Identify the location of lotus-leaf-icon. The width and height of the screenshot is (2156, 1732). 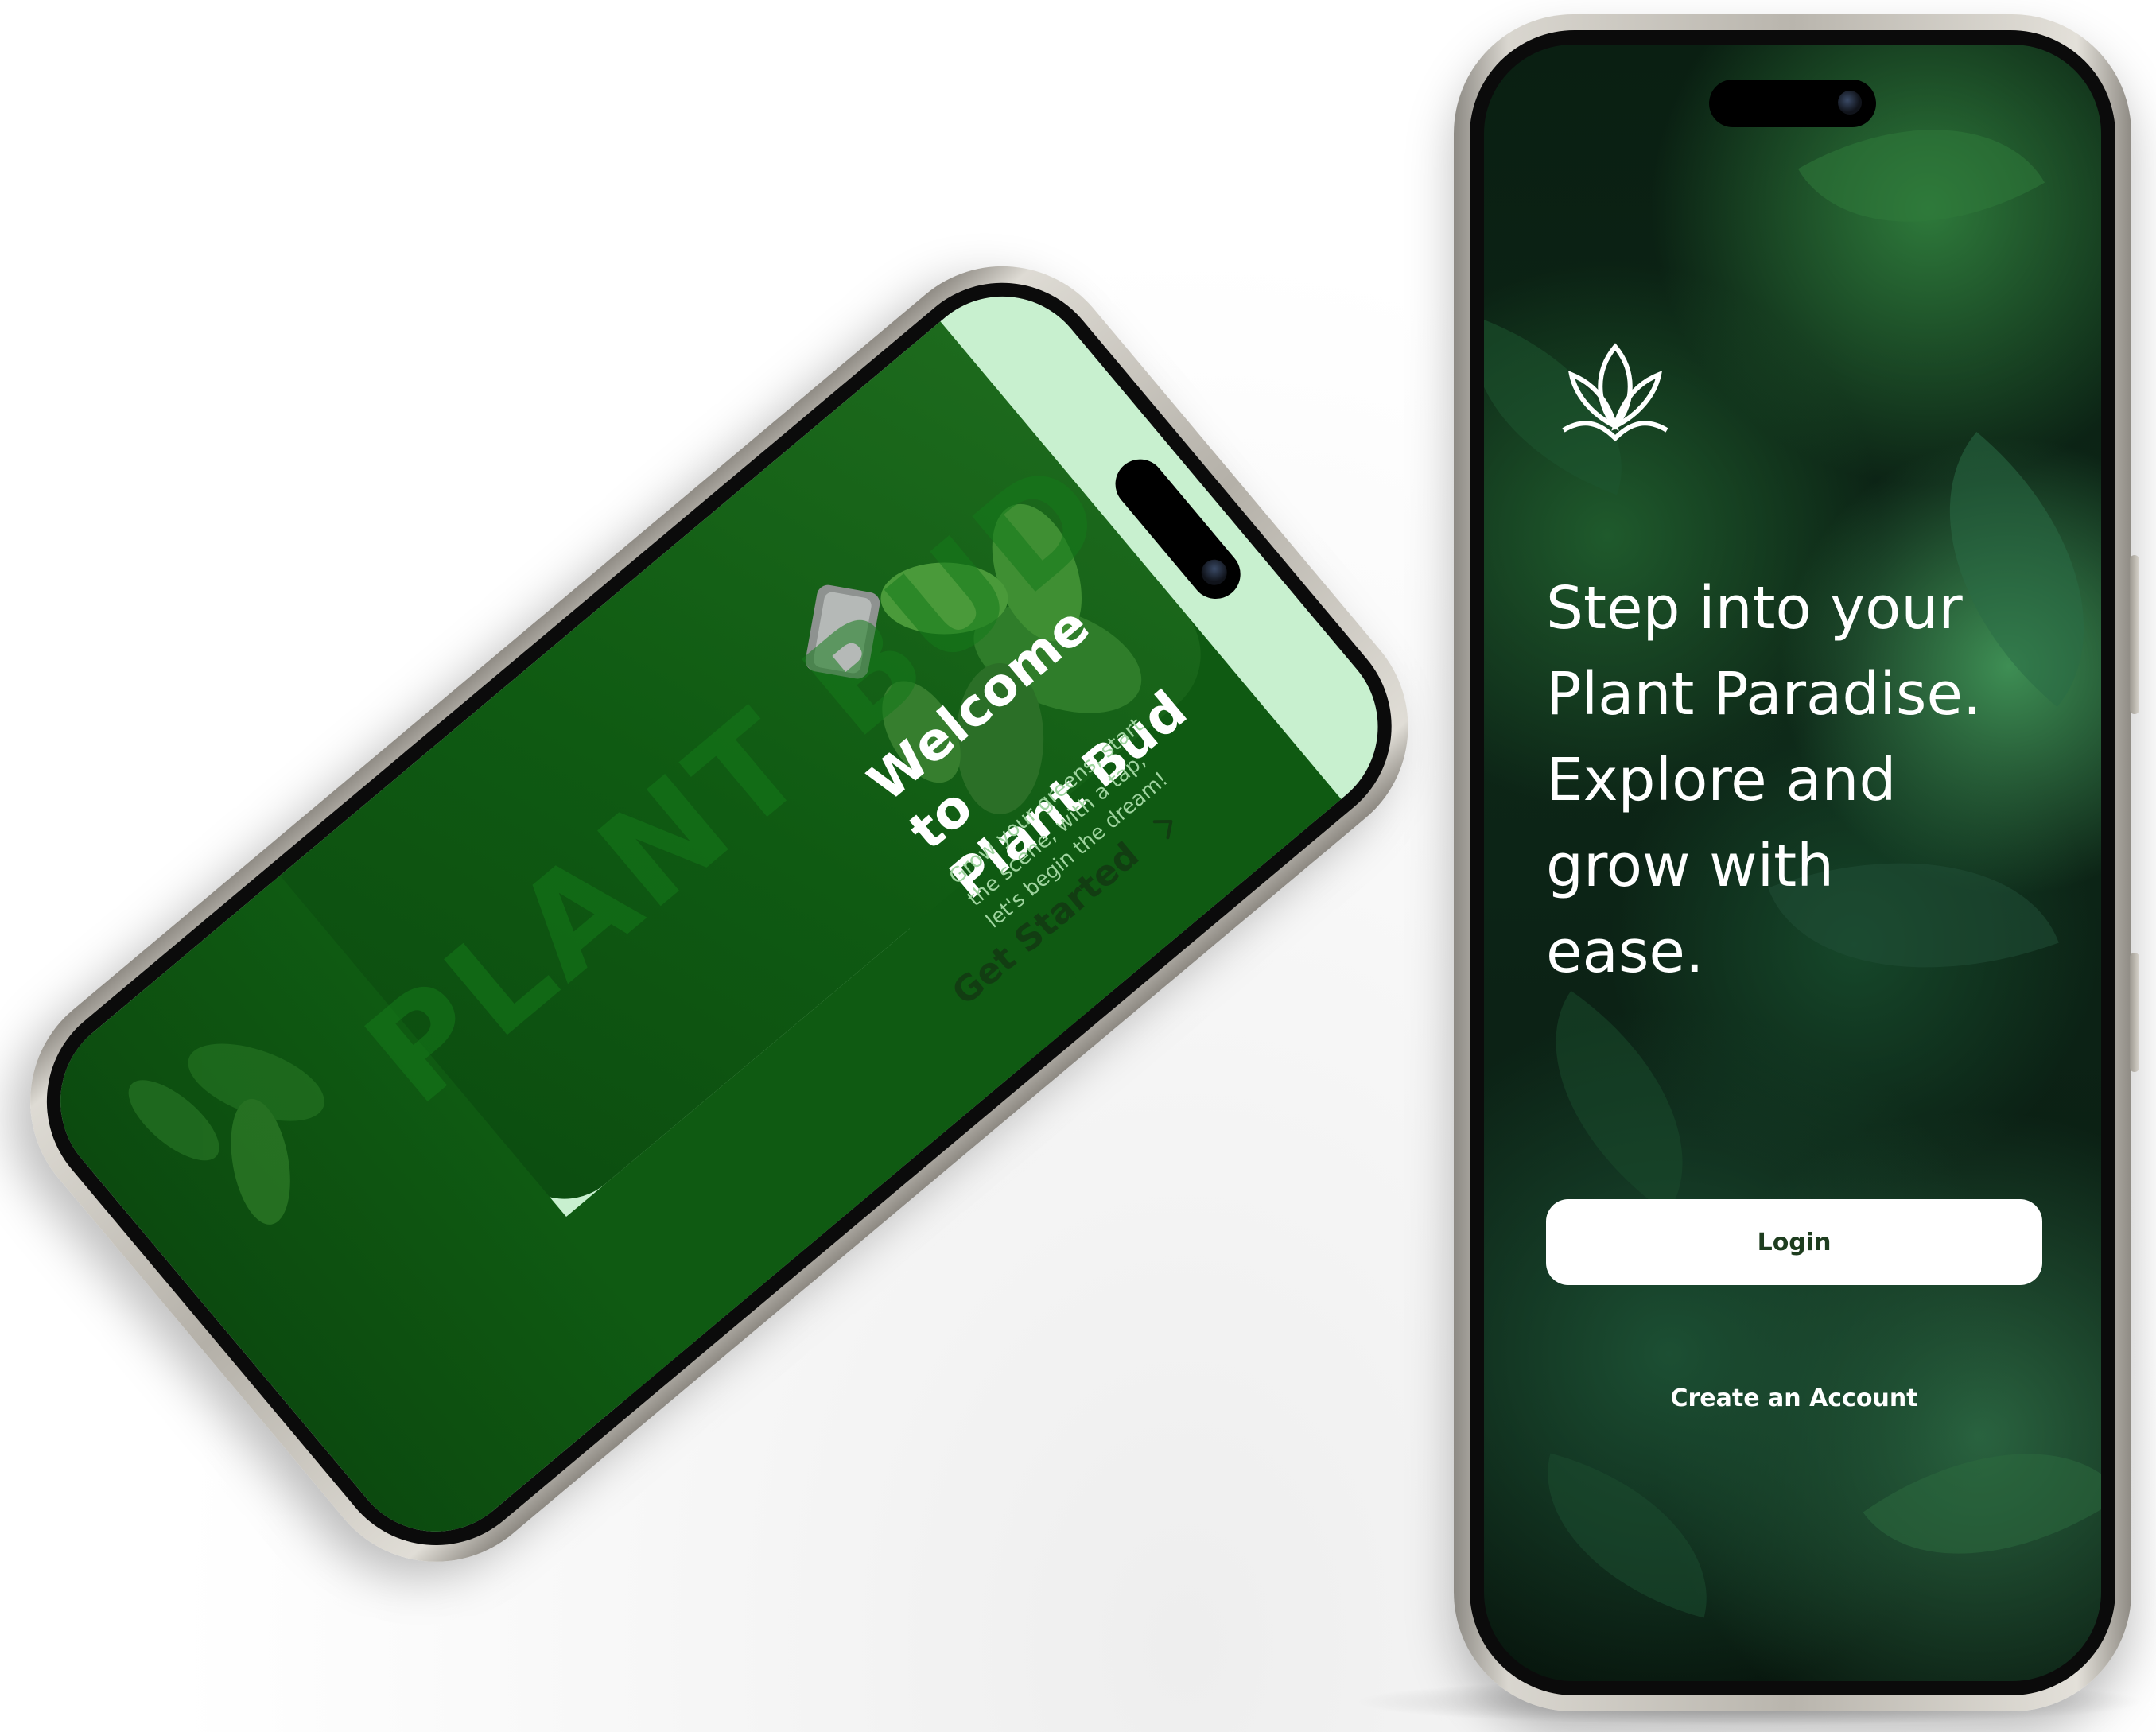
(1615, 392).